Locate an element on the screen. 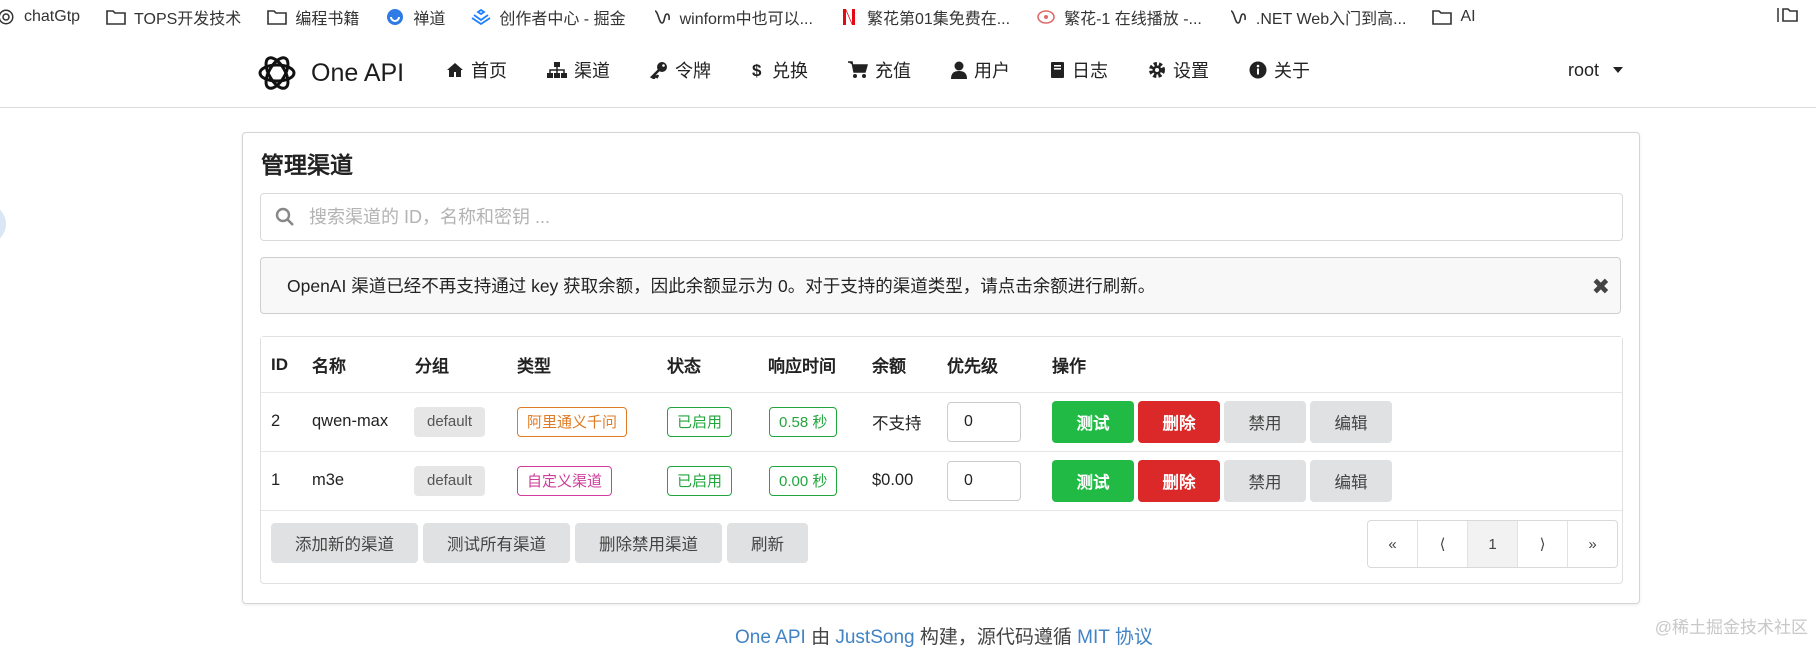 The height and width of the screenshot is (649, 1816). col-type: 类型 is located at coordinates (534, 364).